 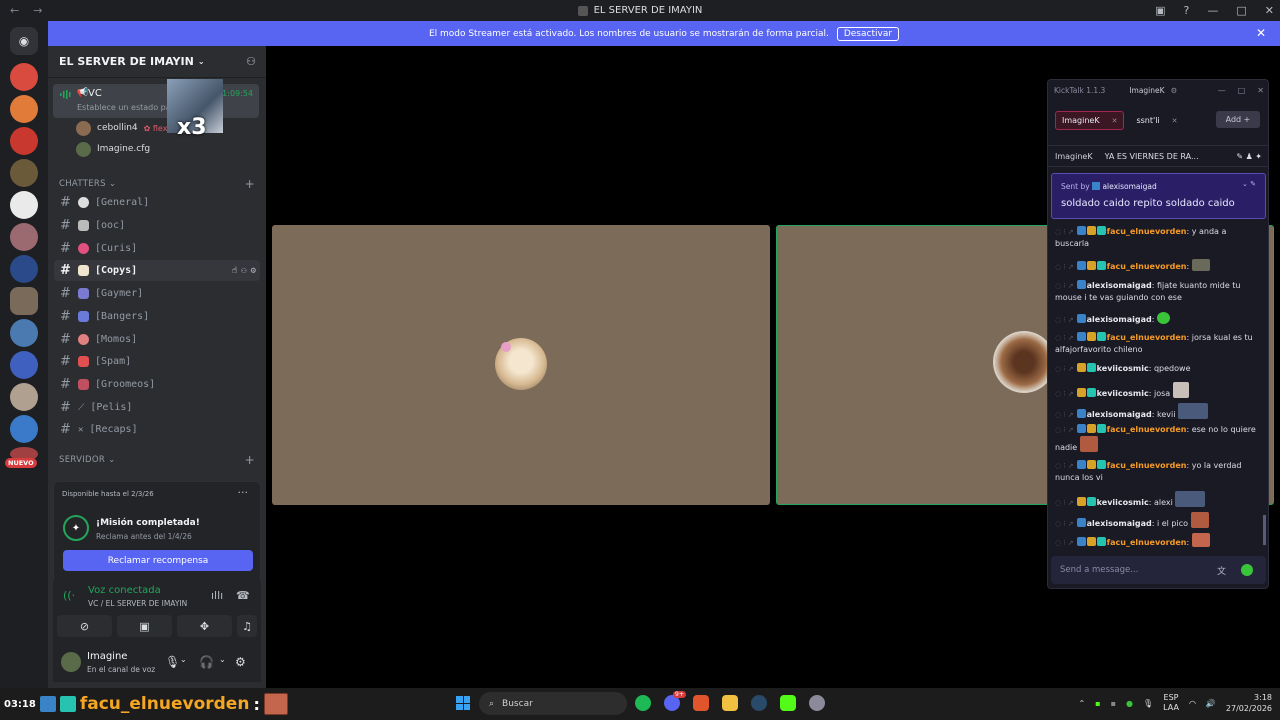 What do you see at coordinates (14, 10) in the screenshot?
I see `back-arrow-icon: ←` at bounding box center [14, 10].